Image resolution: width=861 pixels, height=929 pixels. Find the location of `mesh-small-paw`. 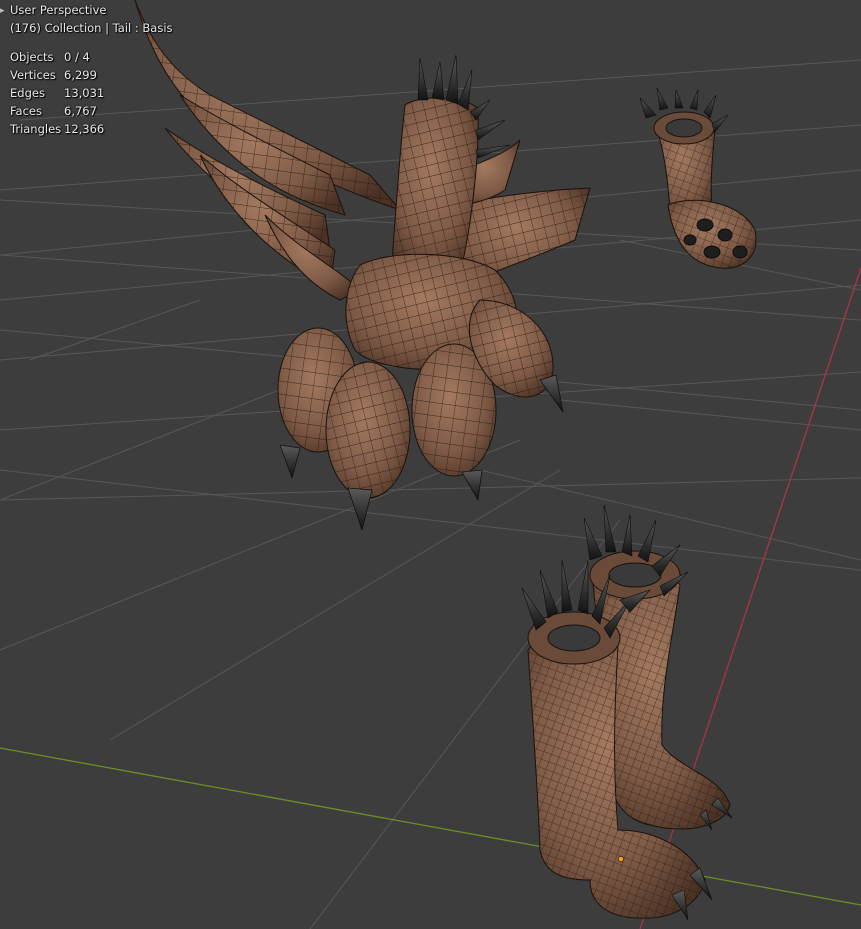

mesh-small-paw is located at coordinates (698, 178).